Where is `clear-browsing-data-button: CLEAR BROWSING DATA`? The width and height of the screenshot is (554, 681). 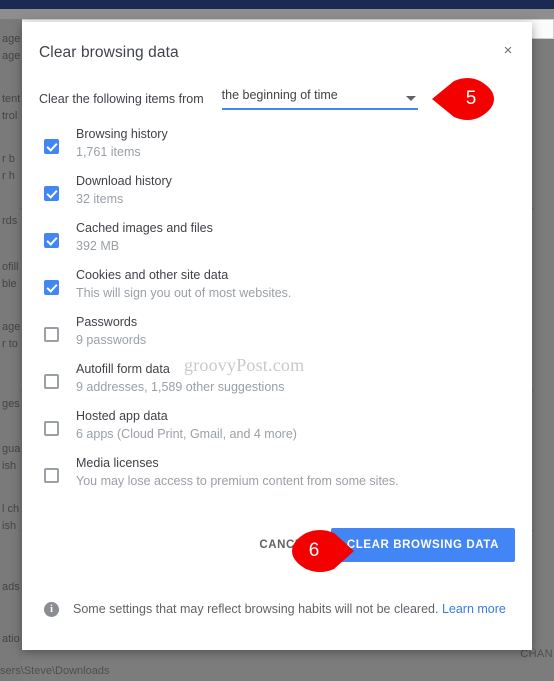
clear-browsing-data-button: CLEAR BROWSING DATA is located at coordinates (422, 545).